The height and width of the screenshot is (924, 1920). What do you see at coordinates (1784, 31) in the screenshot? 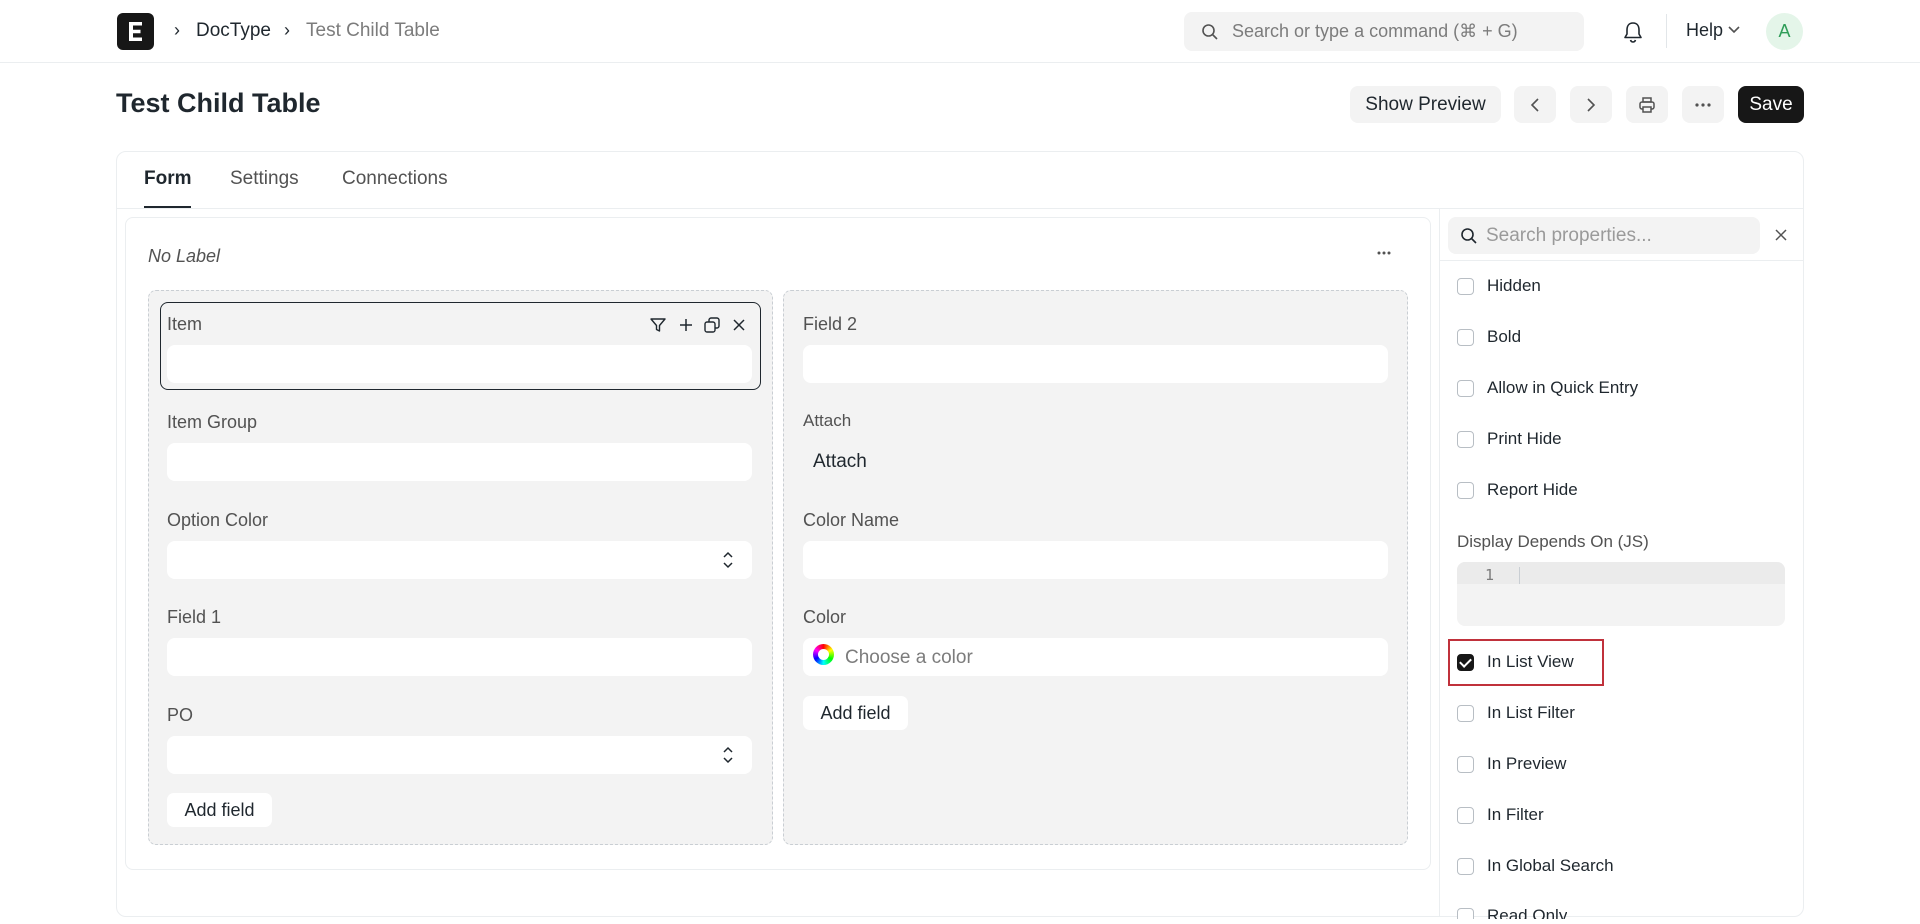
I see `avatar: A` at bounding box center [1784, 31].